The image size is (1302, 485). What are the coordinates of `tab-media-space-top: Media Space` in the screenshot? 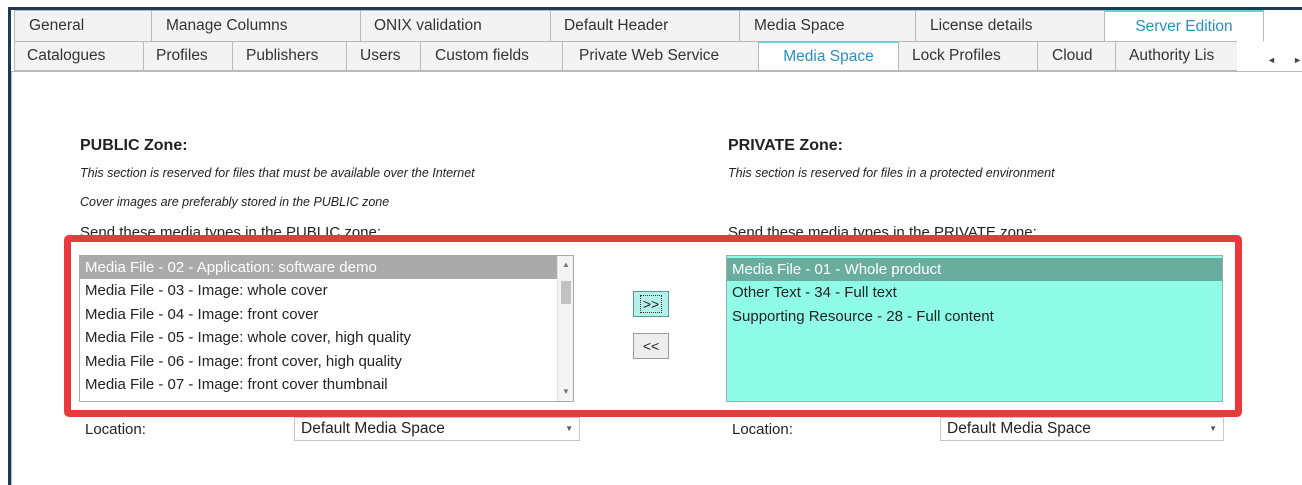 It's located at (827, 25).